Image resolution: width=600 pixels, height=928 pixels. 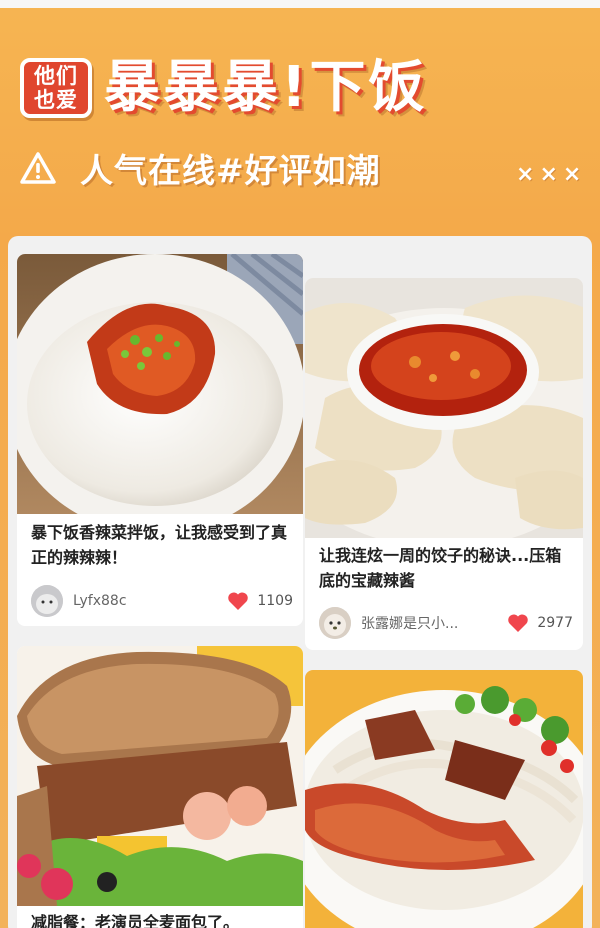 I want to click on dumplings-photo, so click(x=444, y=408).